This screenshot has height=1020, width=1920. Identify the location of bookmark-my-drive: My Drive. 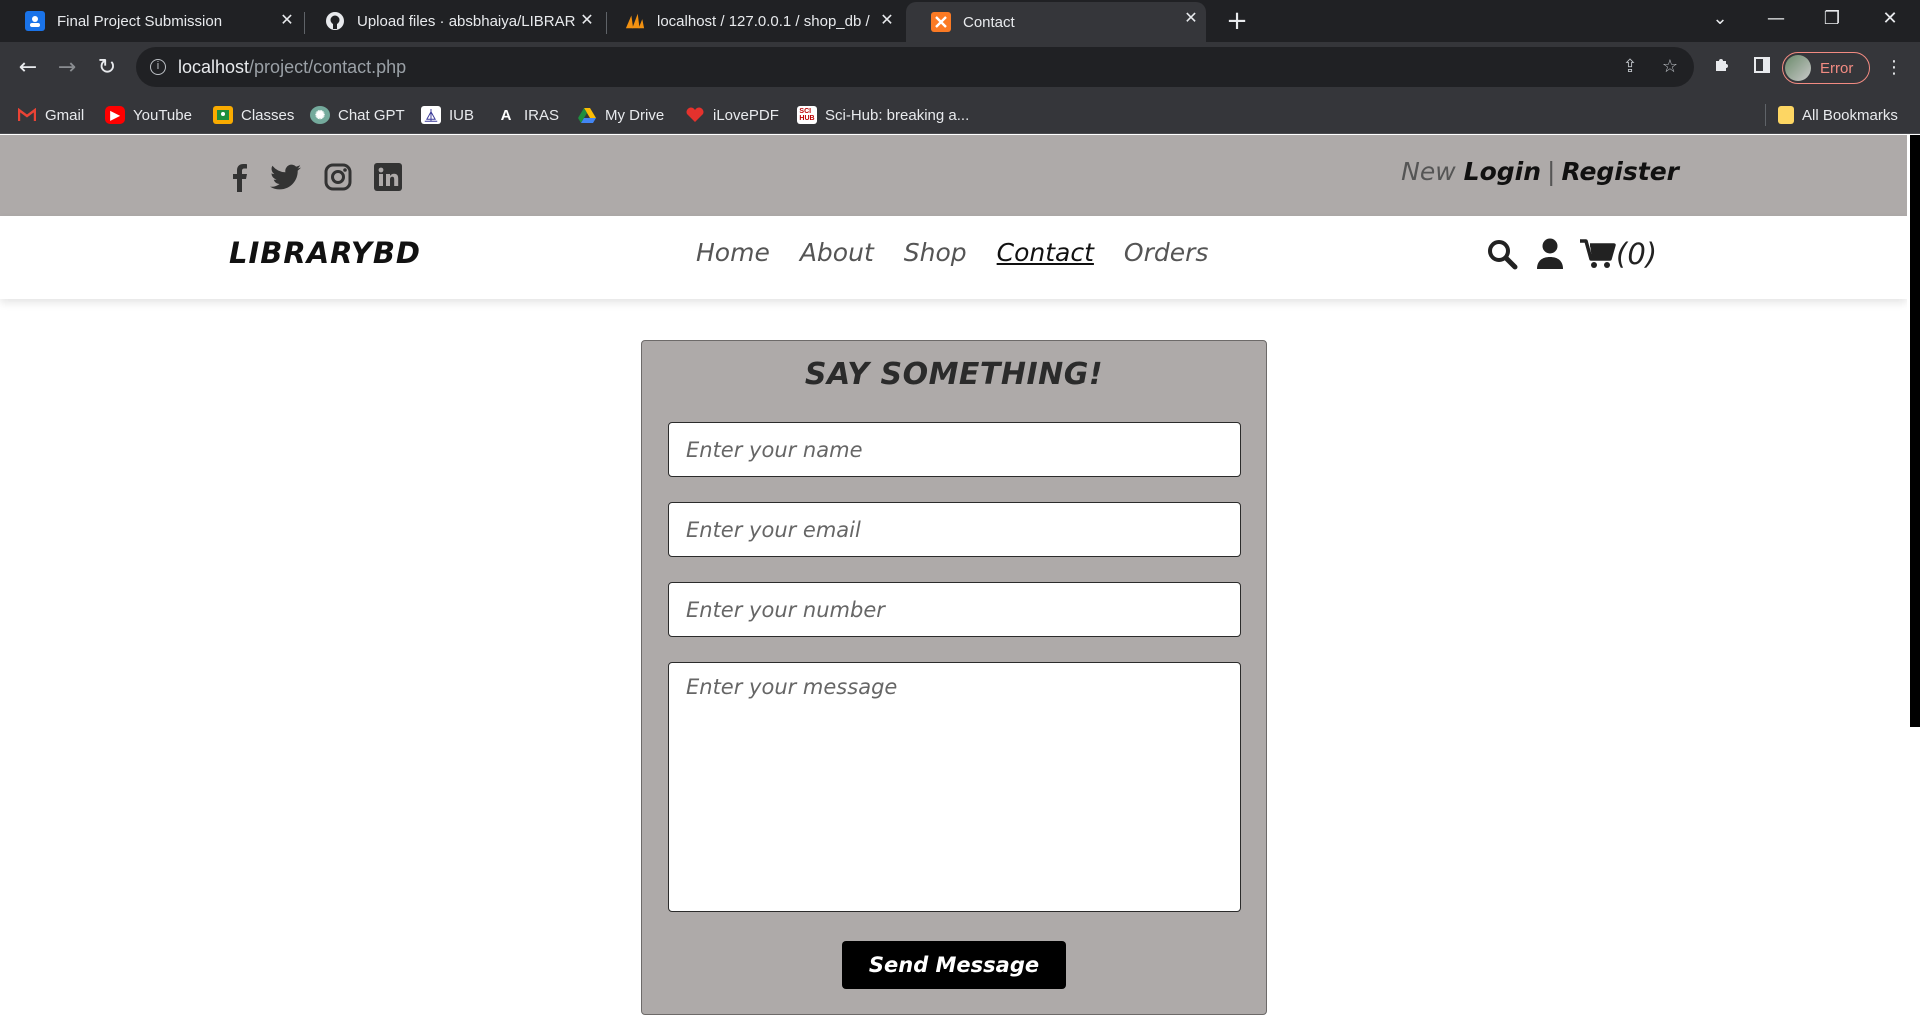
(620, 115).